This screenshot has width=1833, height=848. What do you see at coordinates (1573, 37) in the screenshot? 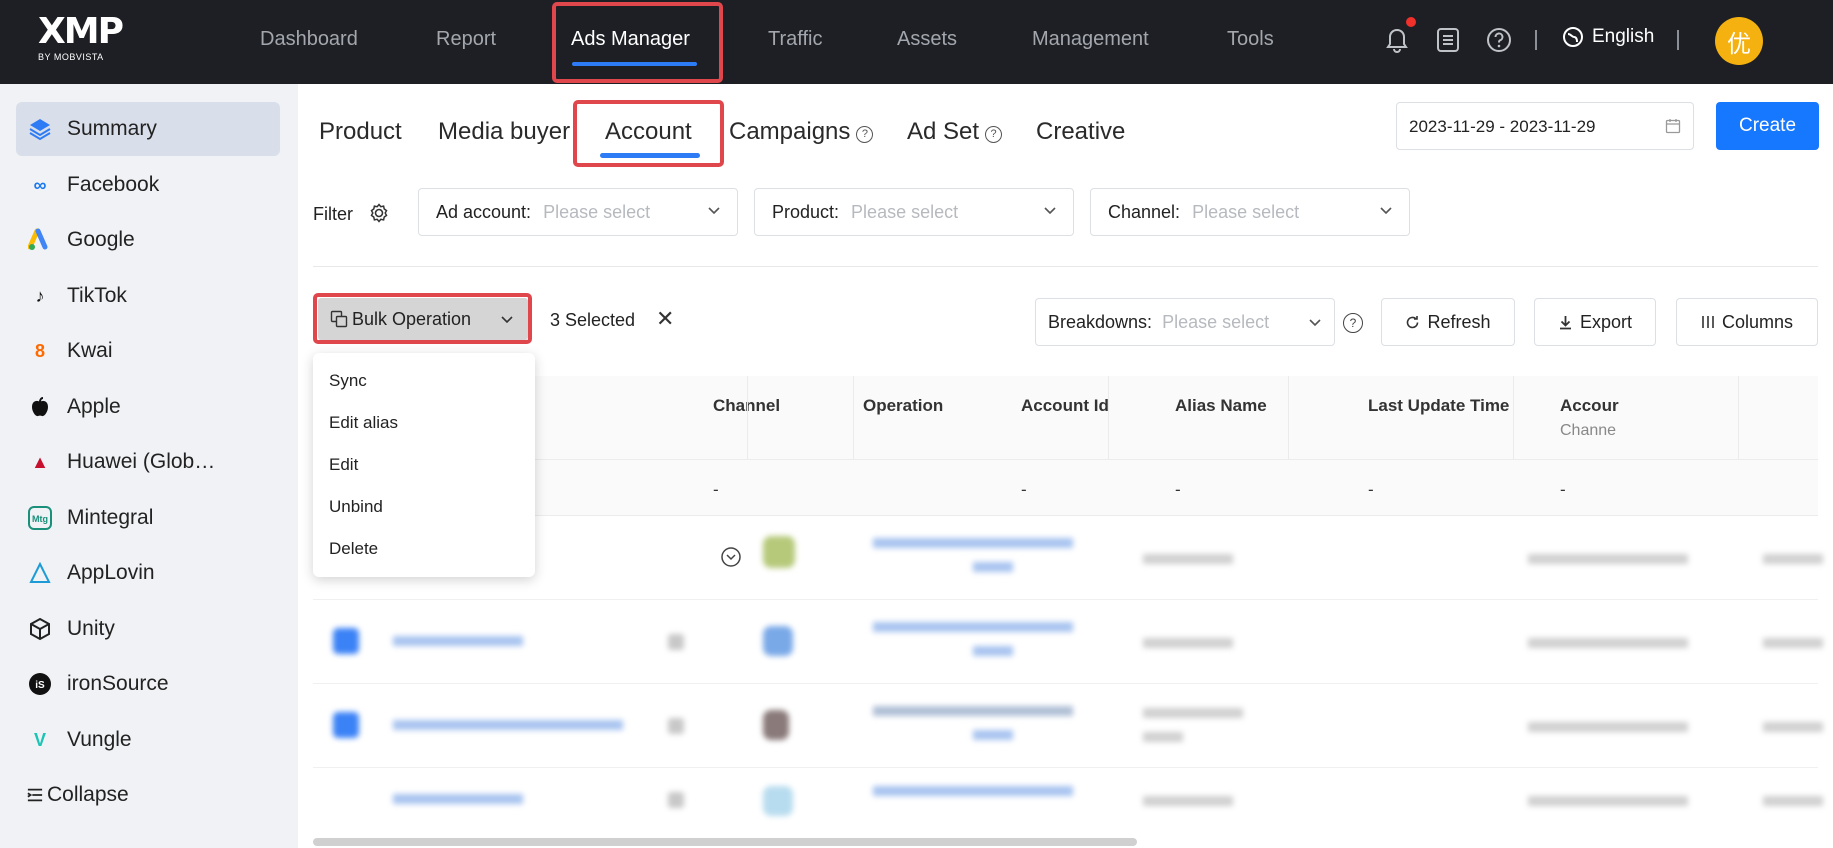
I see `globe-icon` at bounding box center [1573, 37].